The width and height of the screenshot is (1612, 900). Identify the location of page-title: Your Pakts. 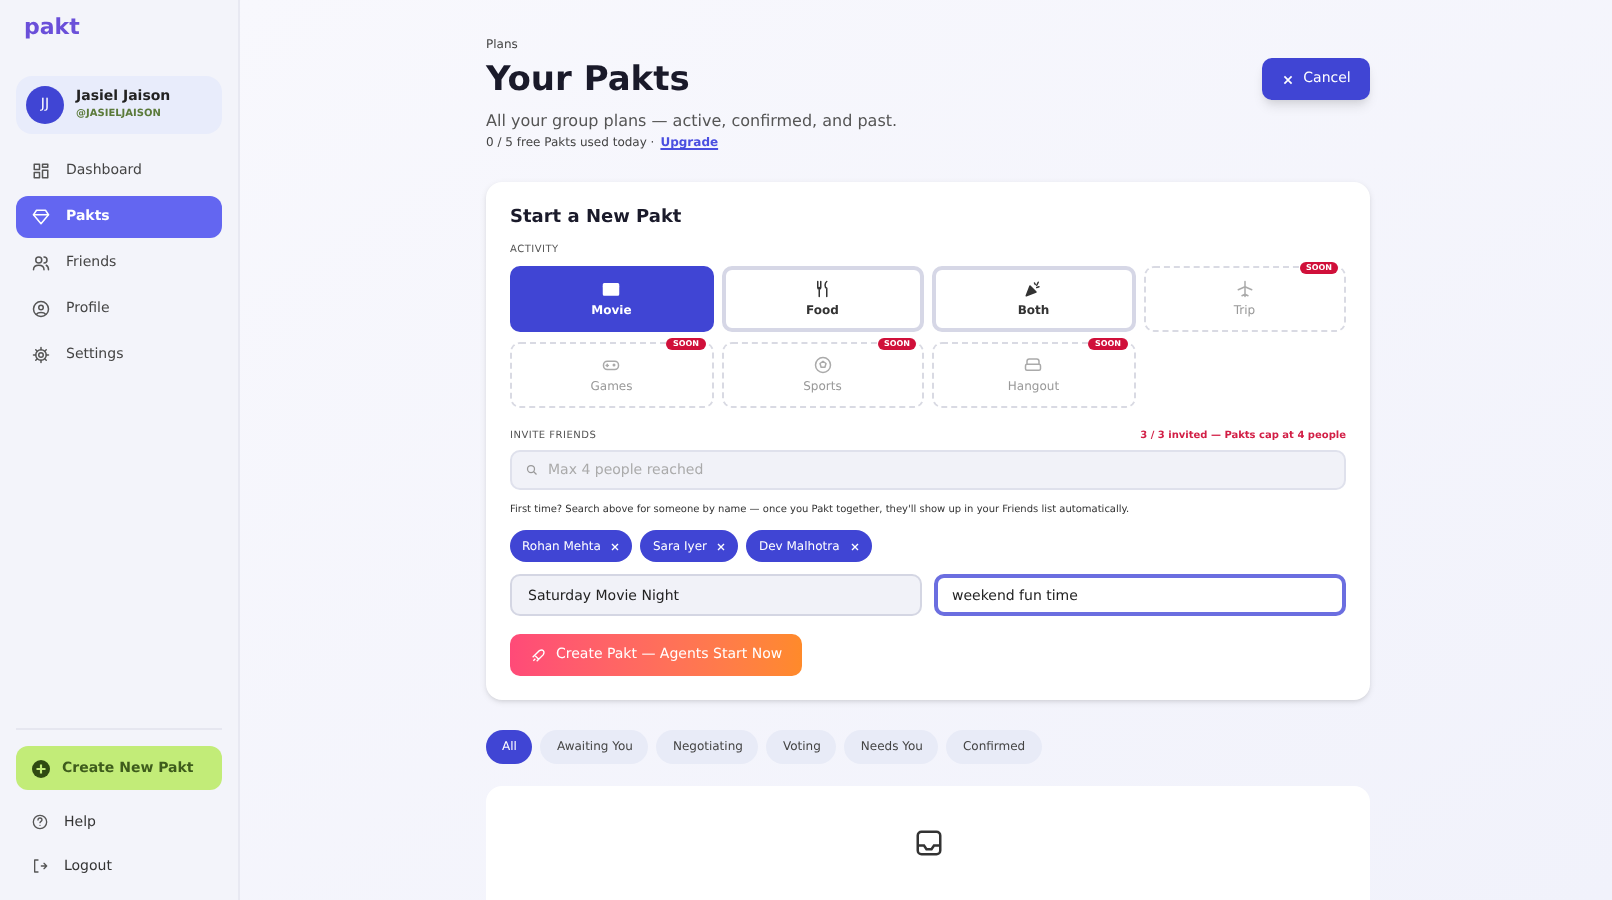
(589, 80).